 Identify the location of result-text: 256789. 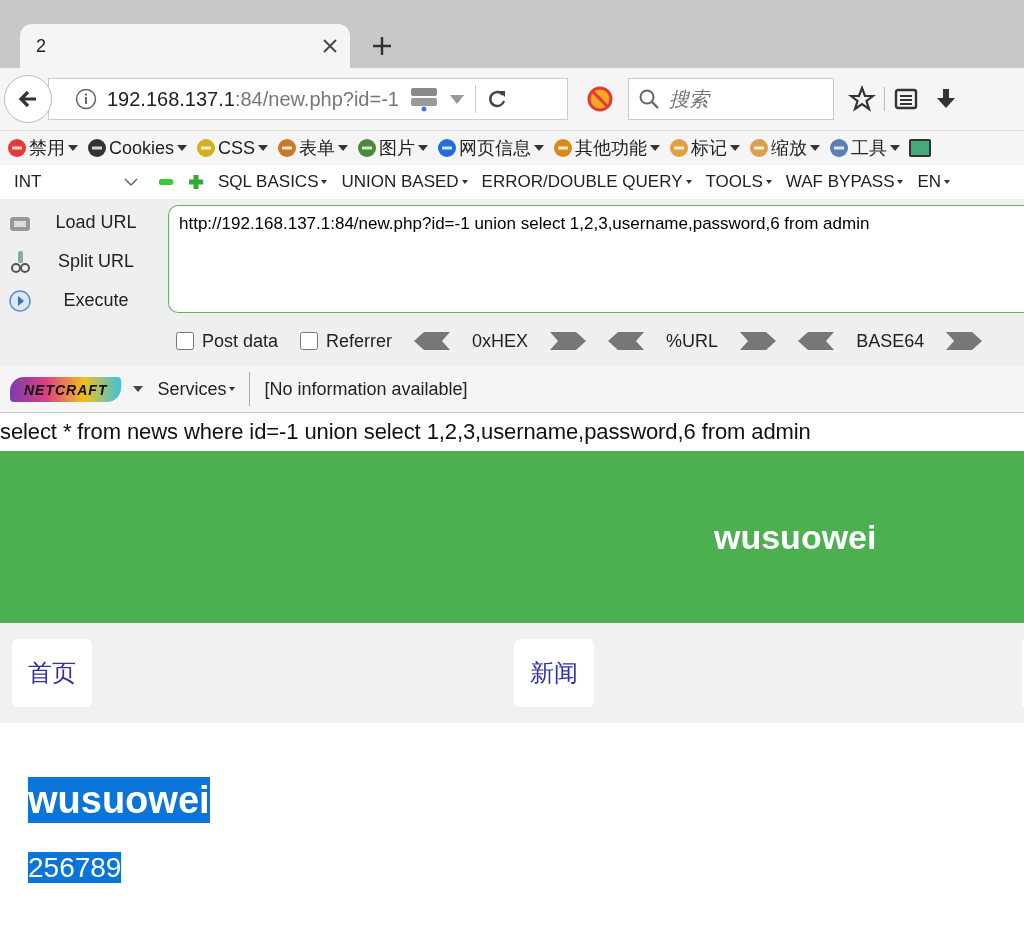
(75, 867).